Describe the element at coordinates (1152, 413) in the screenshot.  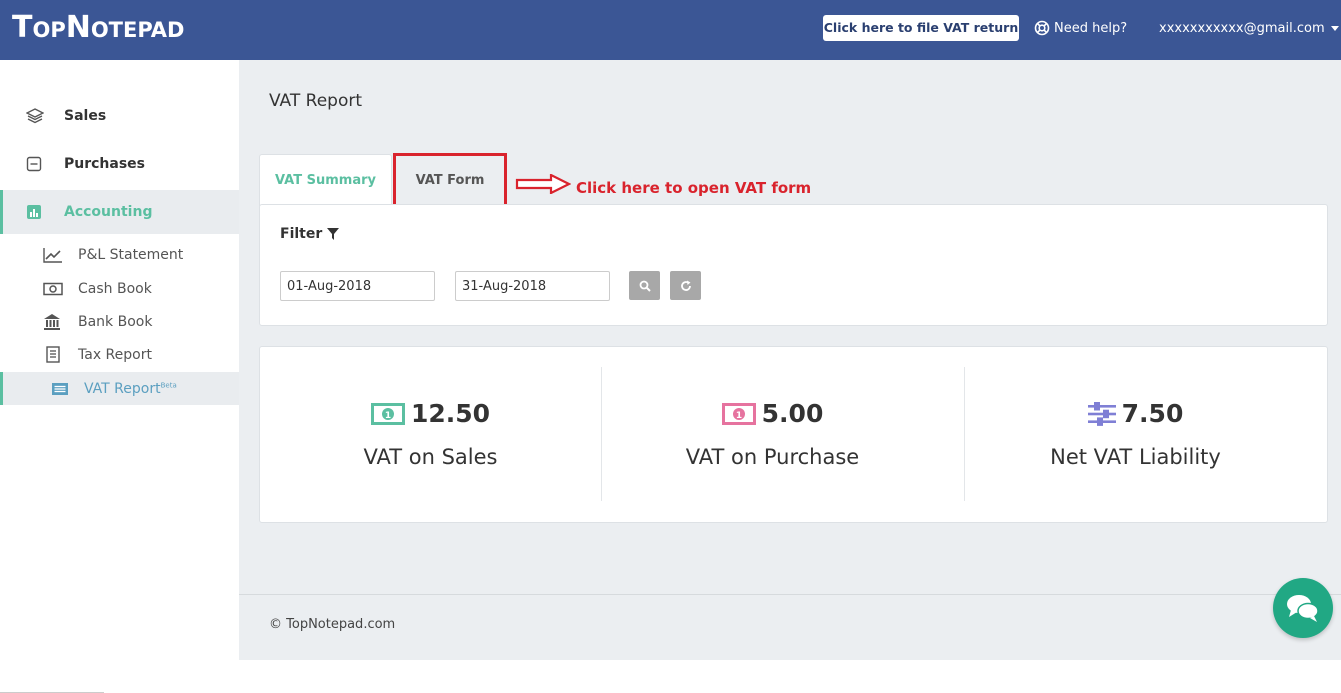
I see `stat-value: 7.50` at that location.